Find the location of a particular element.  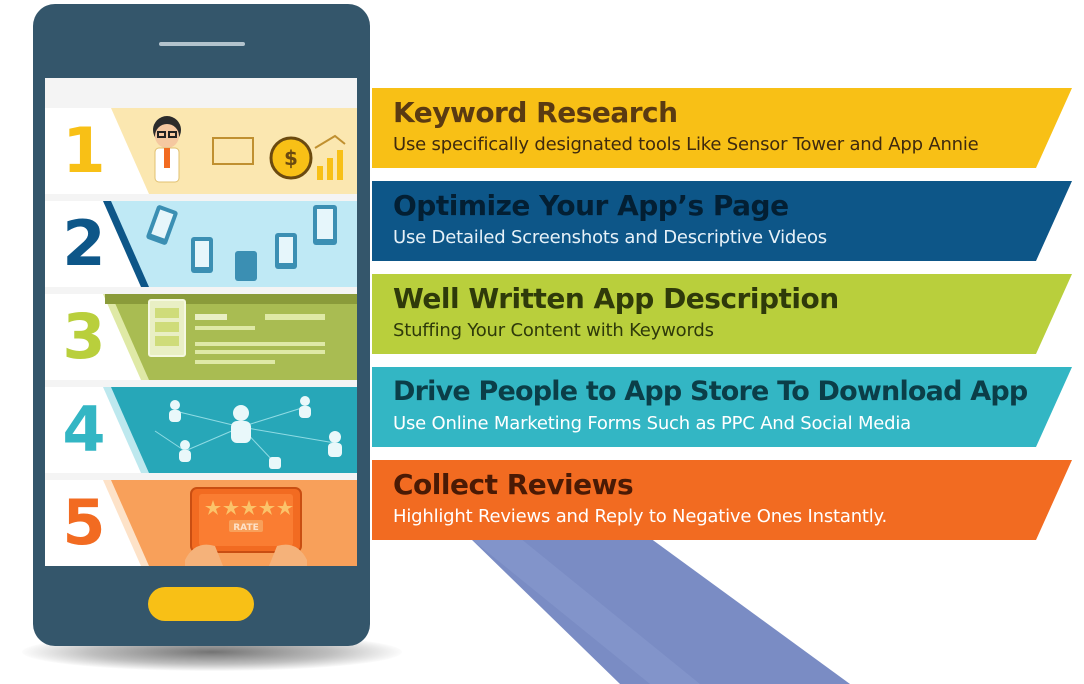

screen-step-2: 2 is located at coordinates (201, 244).